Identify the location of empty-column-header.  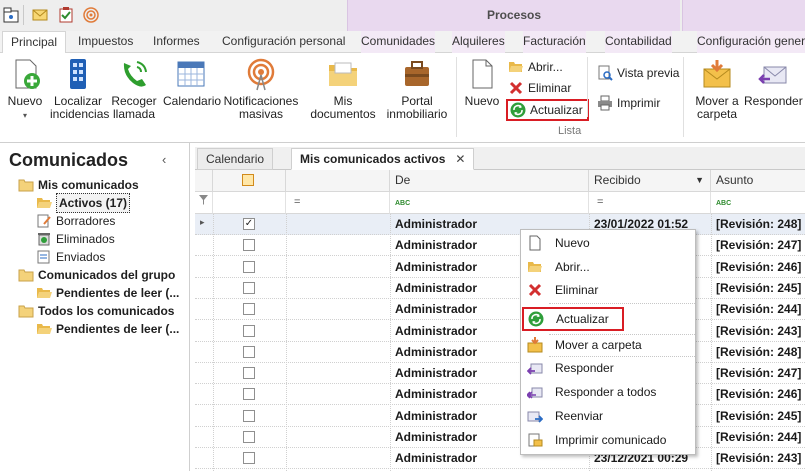
(338, 181).